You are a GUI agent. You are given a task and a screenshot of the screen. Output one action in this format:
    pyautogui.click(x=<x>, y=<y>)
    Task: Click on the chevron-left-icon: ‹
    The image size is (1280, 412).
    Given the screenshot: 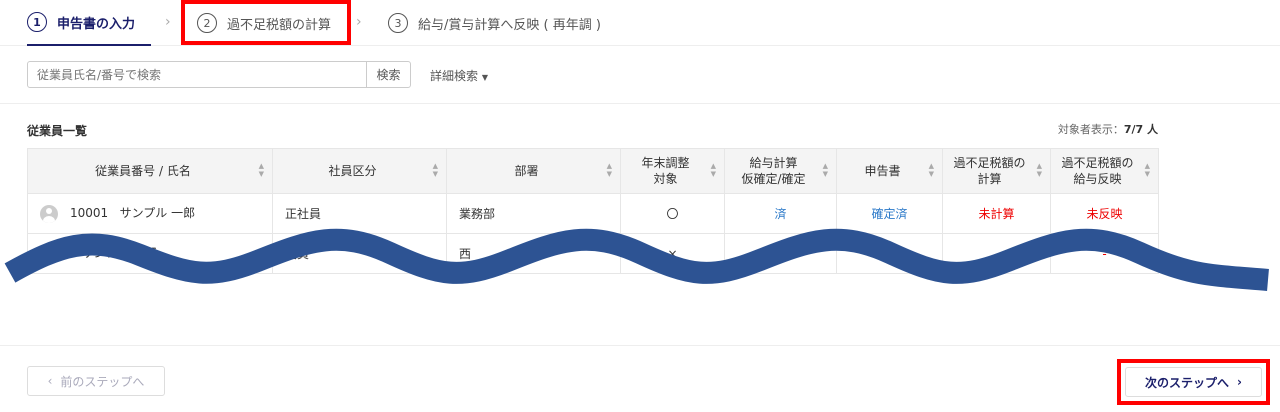 What is the action you would take?
    pyautogui.click(x=50, y=381)
    